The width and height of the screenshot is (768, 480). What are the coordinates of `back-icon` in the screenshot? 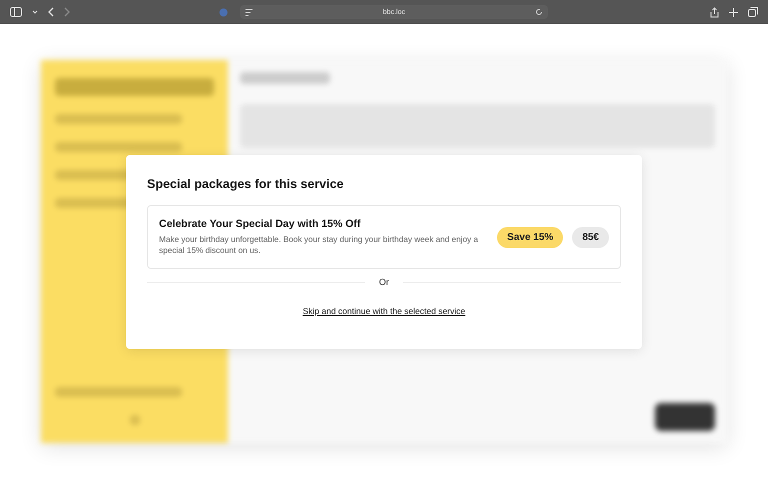 It's located at (51, 12).